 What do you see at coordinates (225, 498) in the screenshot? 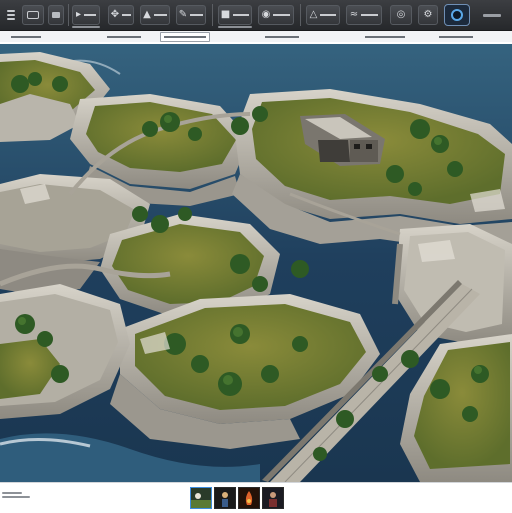
I see `thumbnail-figure` at bounding box center [225, 498].